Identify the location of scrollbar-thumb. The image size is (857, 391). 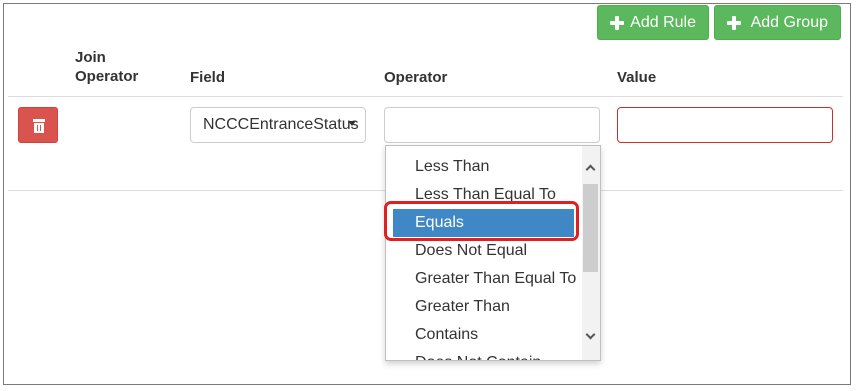
(590, 228).